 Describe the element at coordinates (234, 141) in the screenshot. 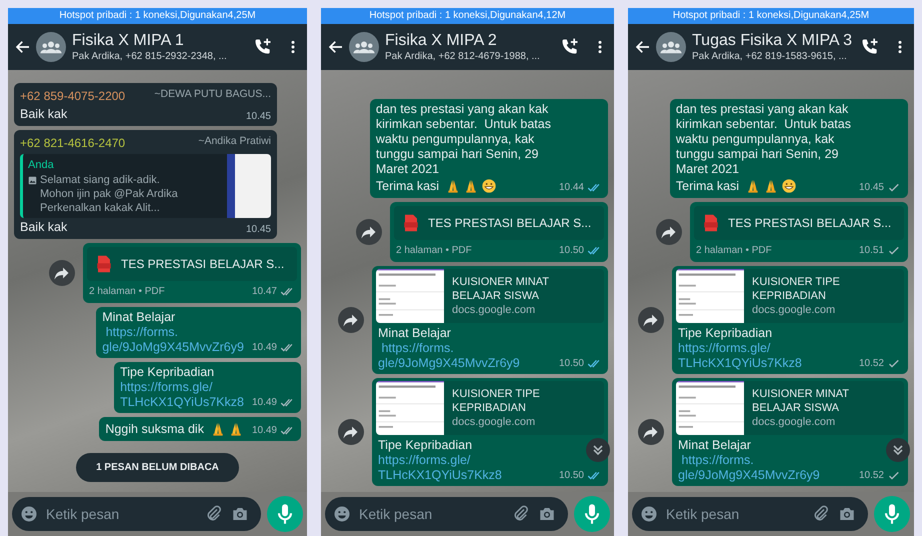

I see `sender-name: ~Andika Pratiwi` at that location.